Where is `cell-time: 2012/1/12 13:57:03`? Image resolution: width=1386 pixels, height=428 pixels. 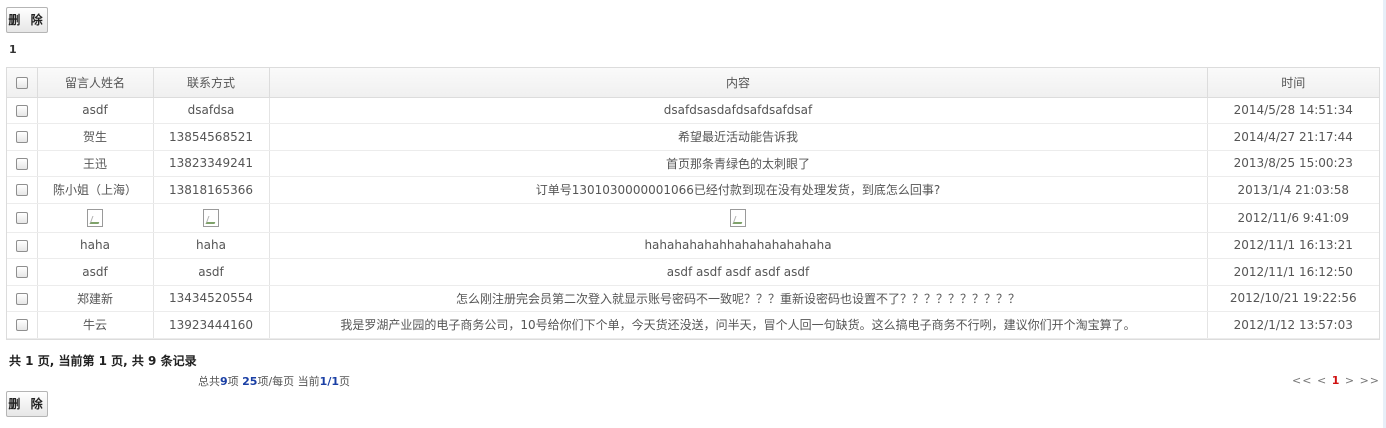 cell-time: 2012/1/12 13:57:03 is located at coordinates (1293, 325).